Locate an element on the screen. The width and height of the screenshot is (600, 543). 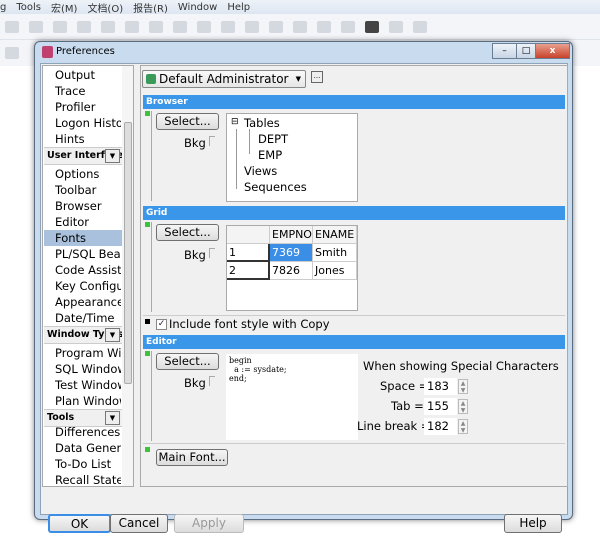
nav-item-data-generator: Data Generator is located at coordinates (88, 448).